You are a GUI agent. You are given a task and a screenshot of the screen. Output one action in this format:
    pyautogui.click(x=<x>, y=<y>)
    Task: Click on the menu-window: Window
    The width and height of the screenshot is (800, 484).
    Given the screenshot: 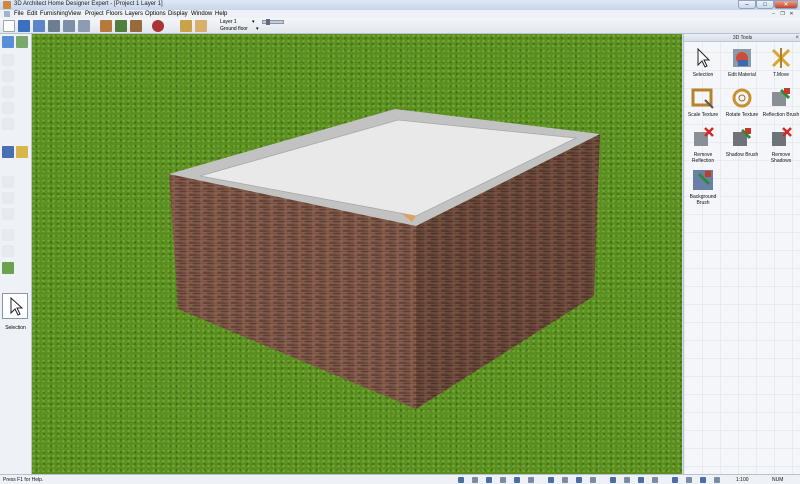 What is the action you would take?
    pyautogui.click(x=201, y=14)
    